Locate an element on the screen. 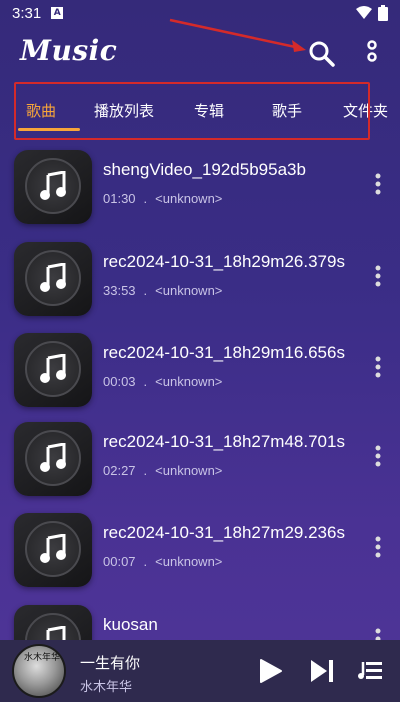 The height and width of the screenshot is (702, 400). tab-songs: 歌曲 is located at coordinates (41, 110).